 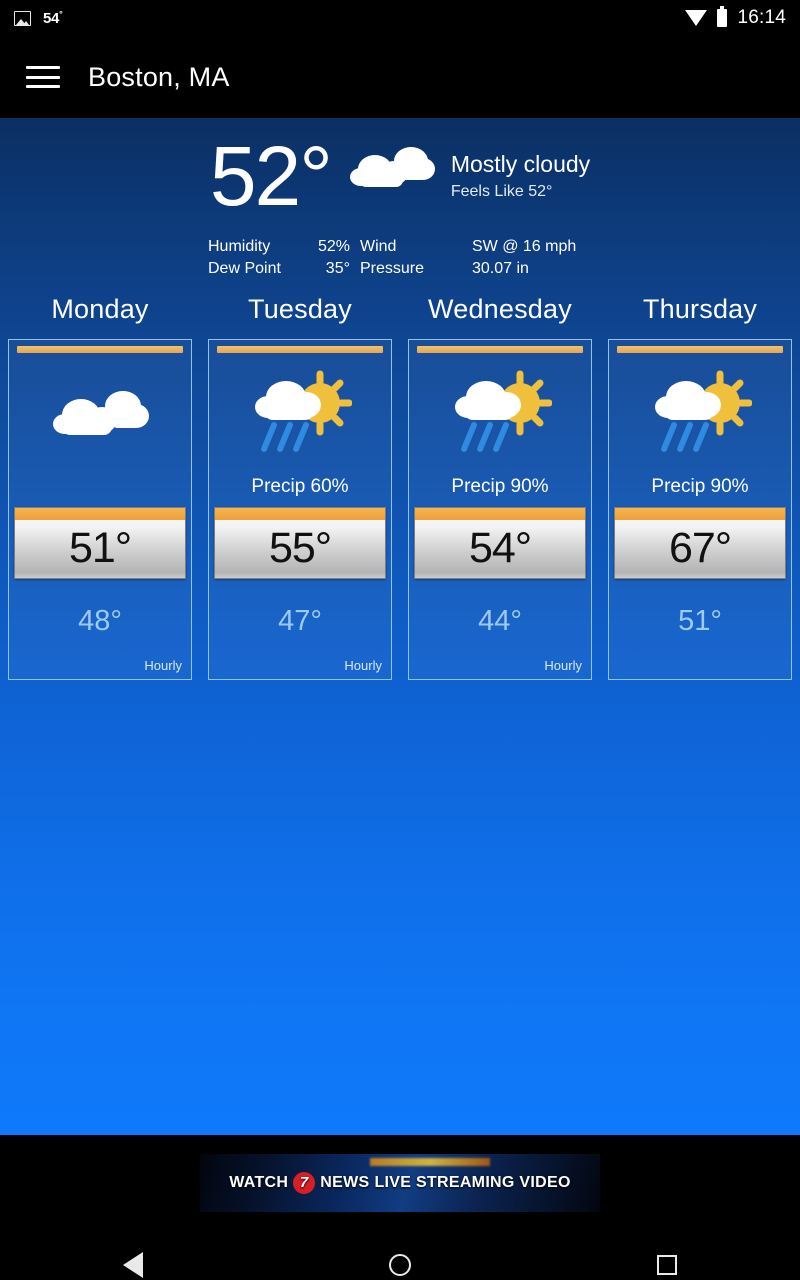 I want to click on notification-temperature-value: 54, so click(x=51, y=18).